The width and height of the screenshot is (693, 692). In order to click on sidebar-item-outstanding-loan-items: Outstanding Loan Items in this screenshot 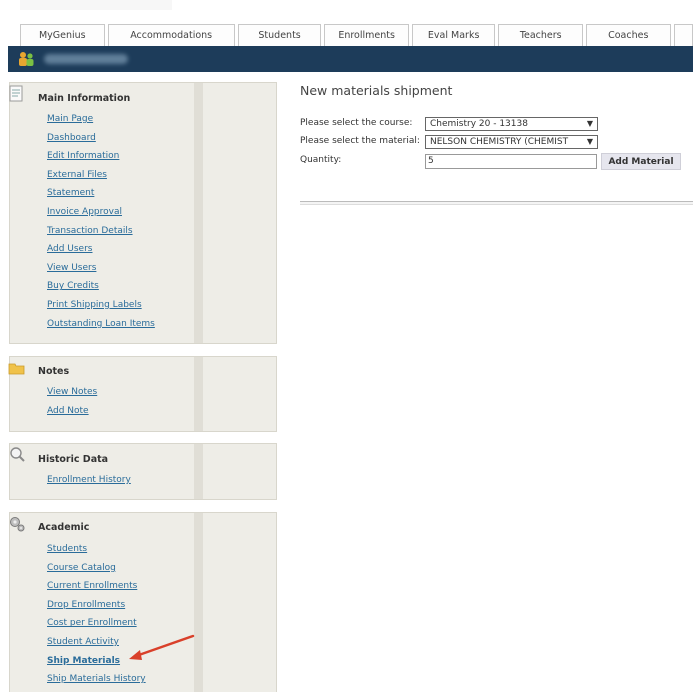, I will do `click(101, 327)`.